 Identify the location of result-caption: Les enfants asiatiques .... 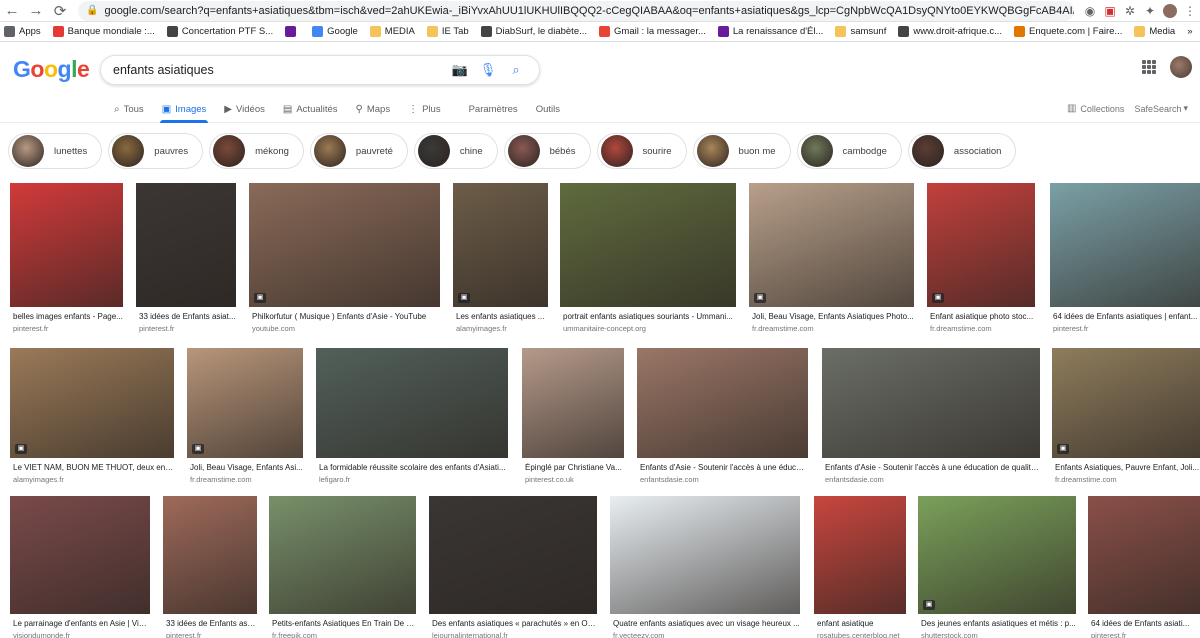
(500, 316).